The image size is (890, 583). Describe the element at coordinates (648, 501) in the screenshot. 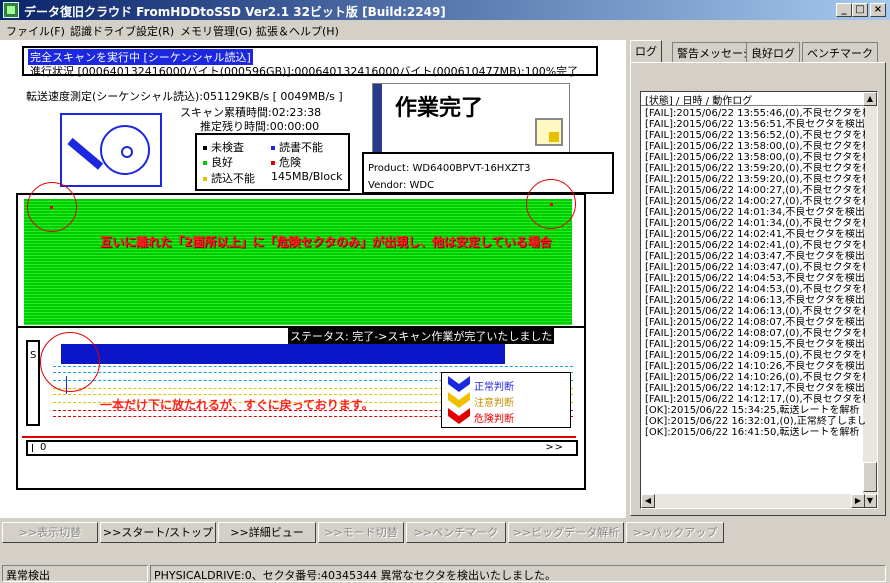

I see `scroll-left-icon: ◀` at that location.